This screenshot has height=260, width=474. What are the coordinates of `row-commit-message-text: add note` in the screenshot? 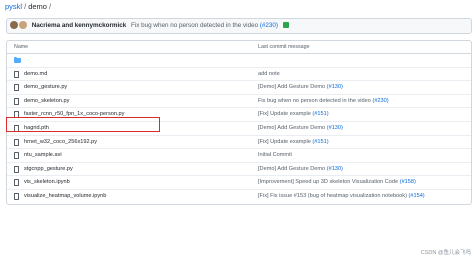 It's located at (269, 74).